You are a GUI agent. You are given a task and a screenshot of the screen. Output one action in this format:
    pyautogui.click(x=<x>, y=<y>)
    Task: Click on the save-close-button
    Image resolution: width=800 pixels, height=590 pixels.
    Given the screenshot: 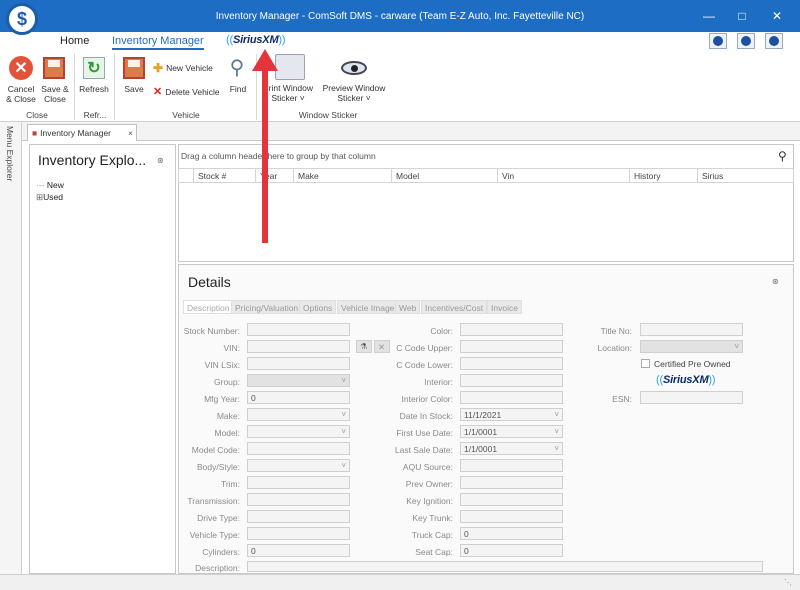 What is the action you would take?
    pyautogui.click(x=54, y=68)
    